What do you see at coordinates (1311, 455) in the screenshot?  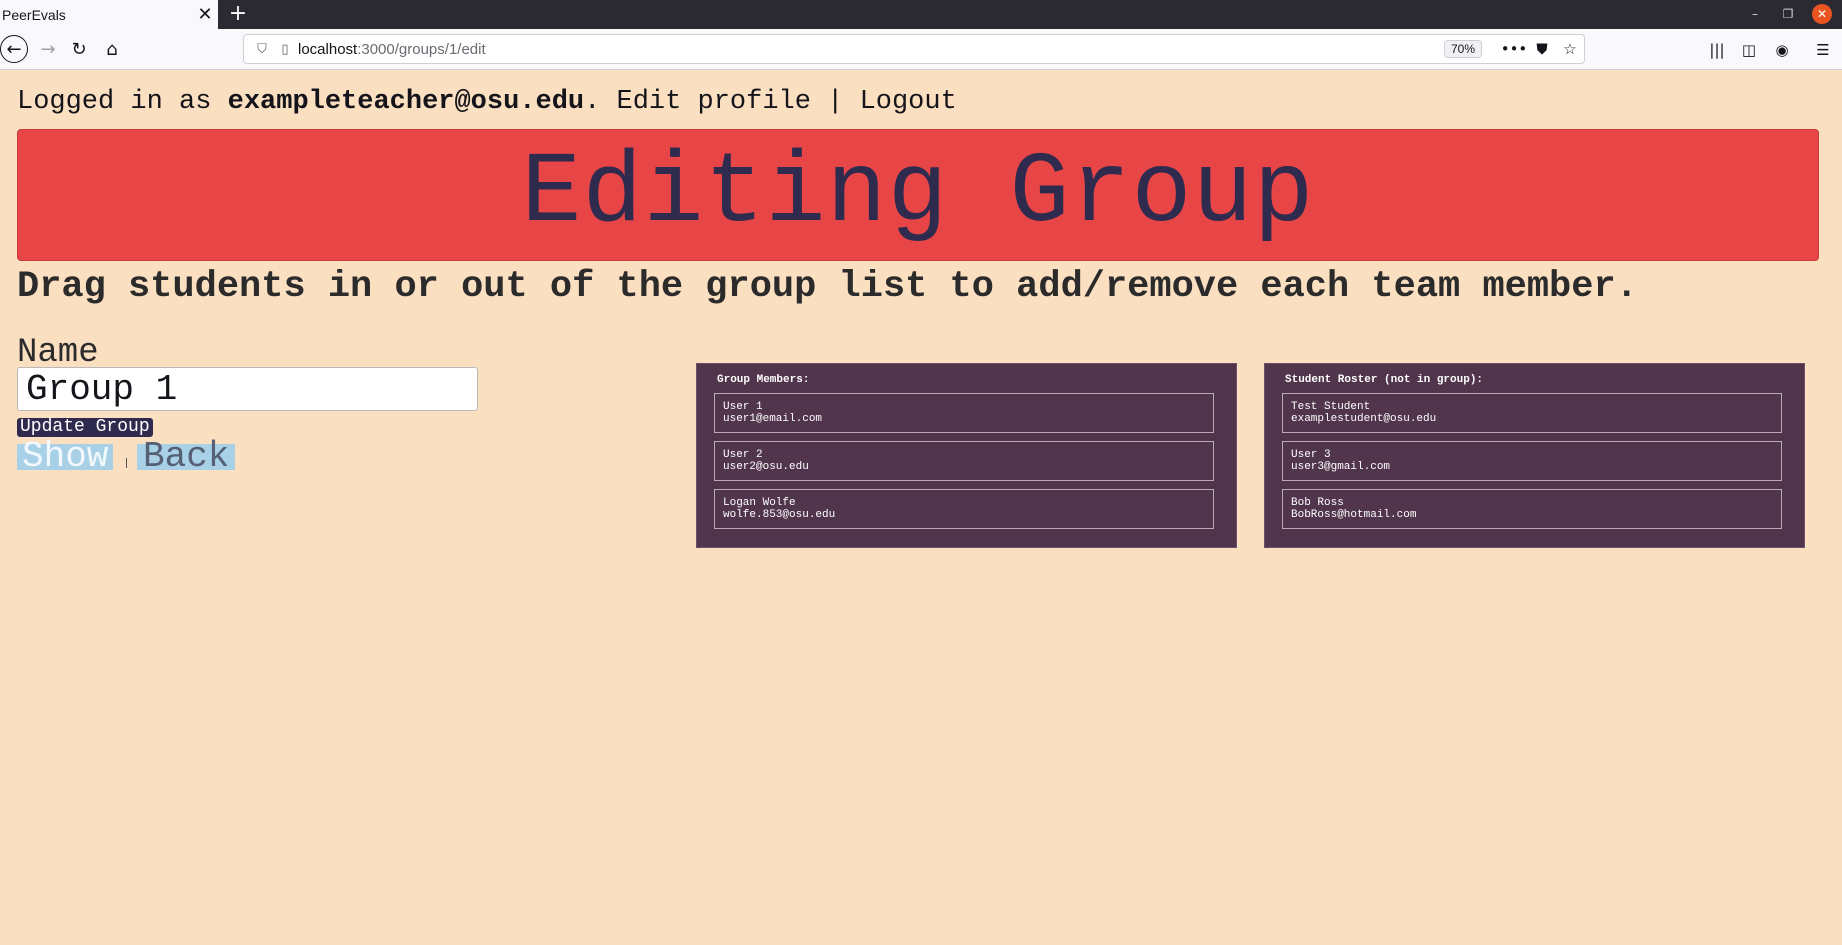 I see `student-name: User 3` at bounding box center [1311, 455].